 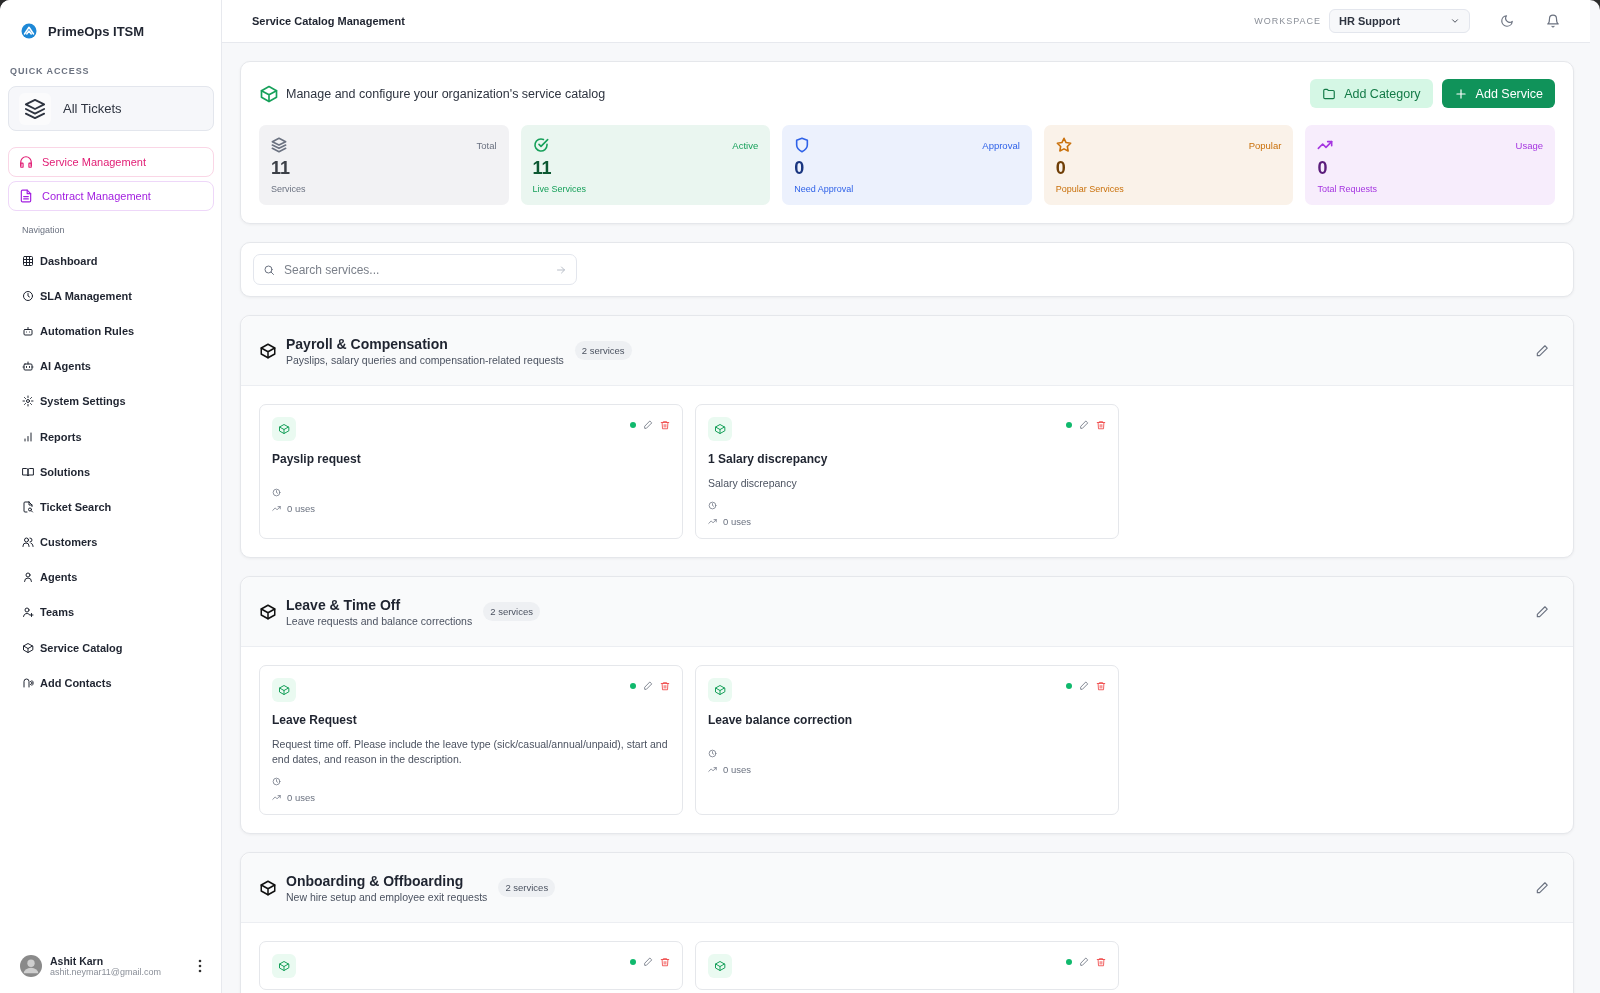 What do you see at coordinates (111, 472) in the screenshot?
I see `nav-item: Solutions` at bounding box center [111, 472].